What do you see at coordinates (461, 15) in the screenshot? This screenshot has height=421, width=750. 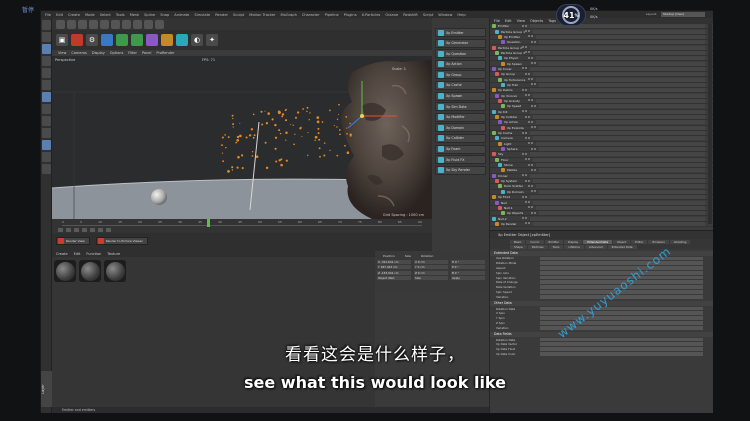 I see `menu-item: Help` at bounding box center [461, 15].